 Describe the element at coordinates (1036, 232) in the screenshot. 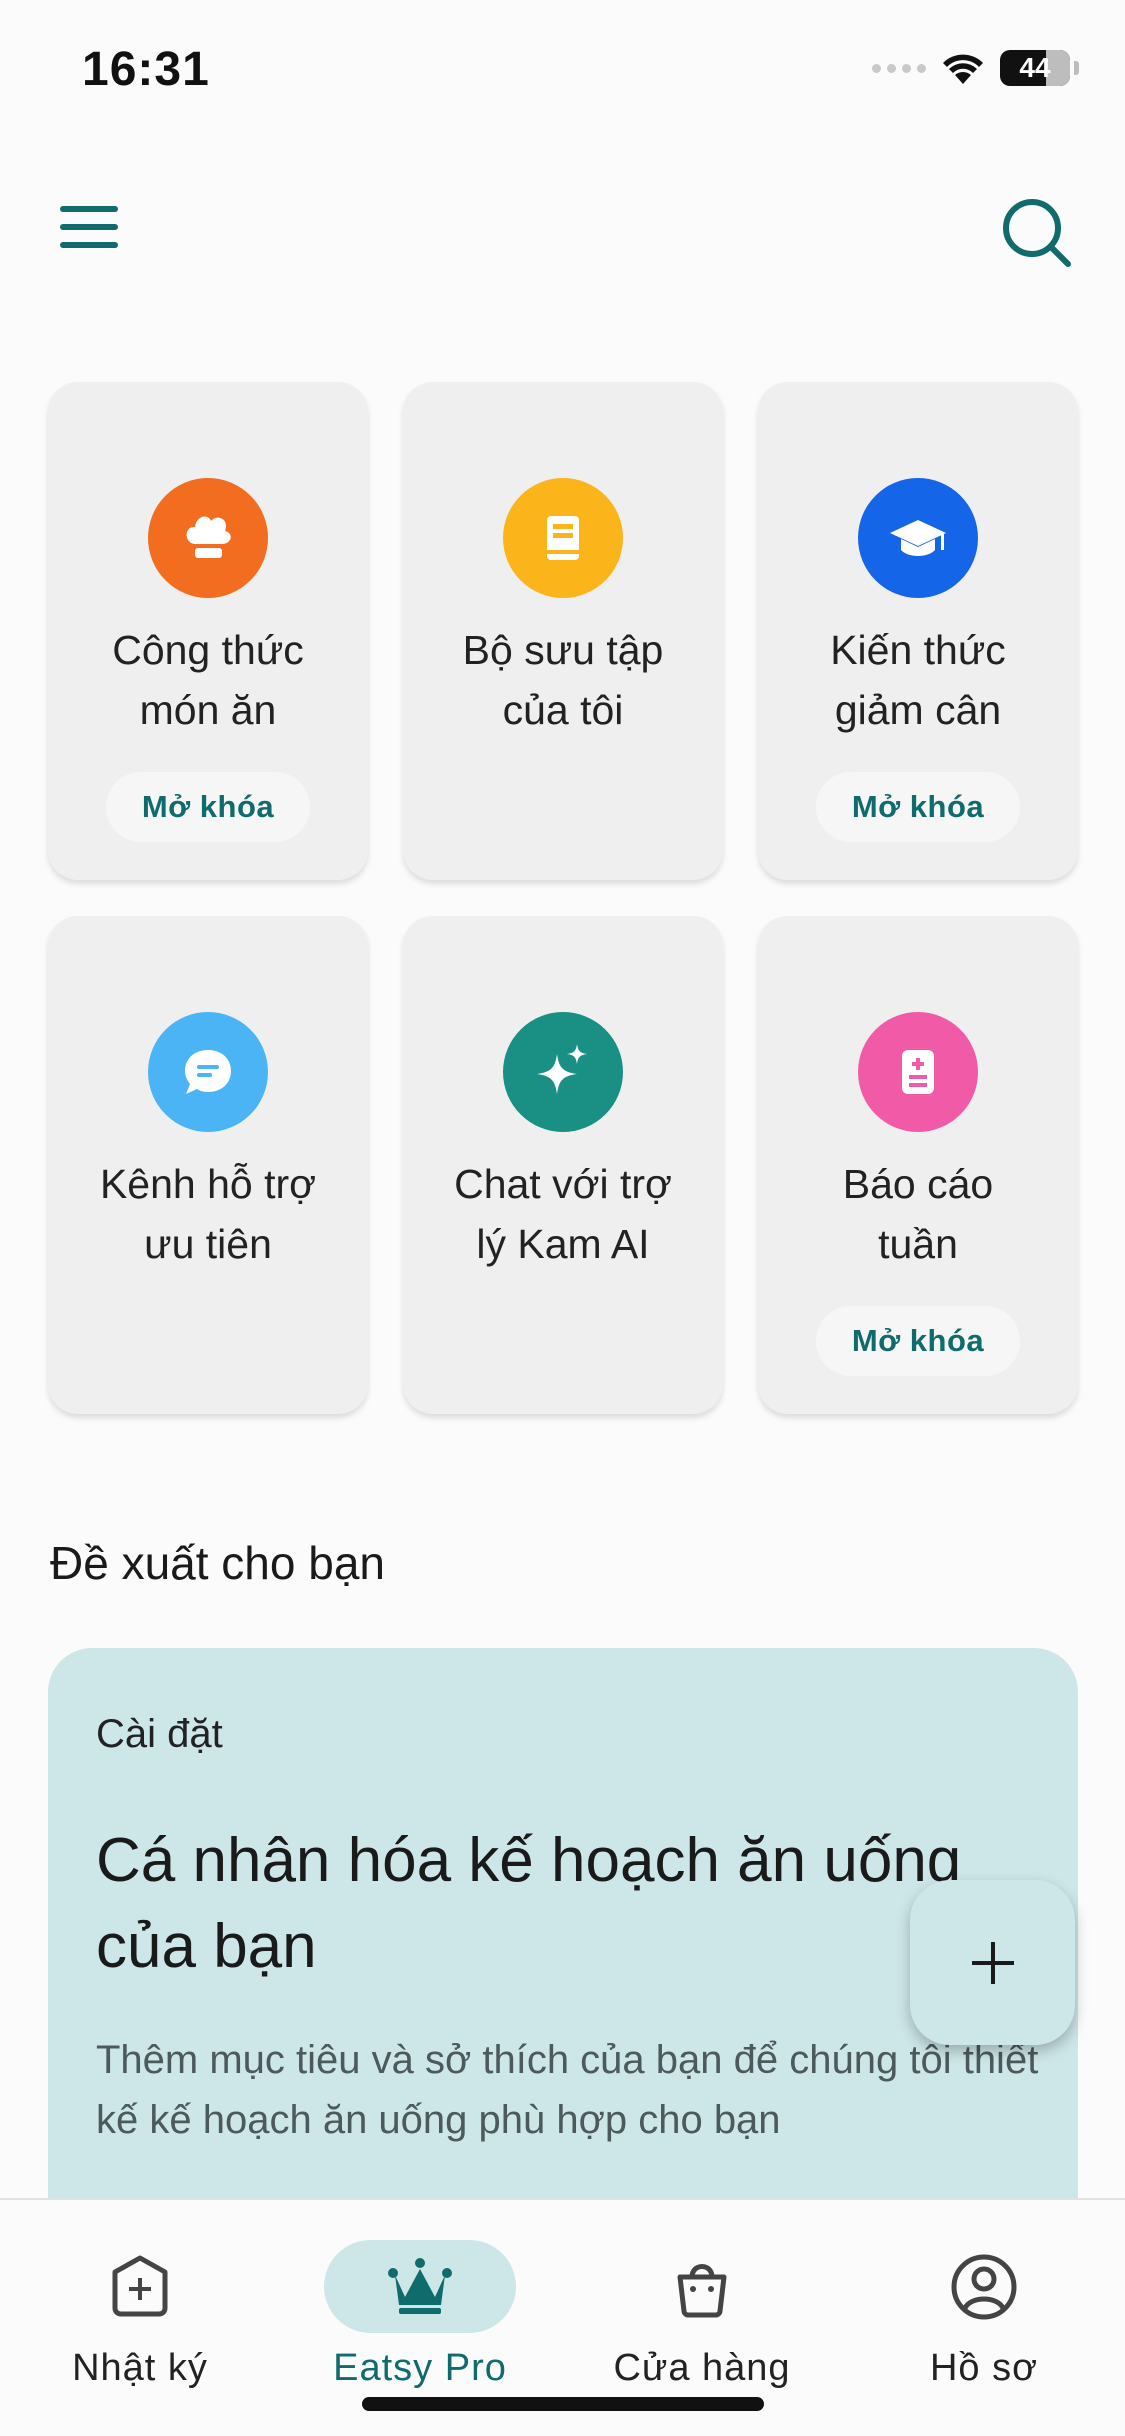

I see `search-icon` at that location.